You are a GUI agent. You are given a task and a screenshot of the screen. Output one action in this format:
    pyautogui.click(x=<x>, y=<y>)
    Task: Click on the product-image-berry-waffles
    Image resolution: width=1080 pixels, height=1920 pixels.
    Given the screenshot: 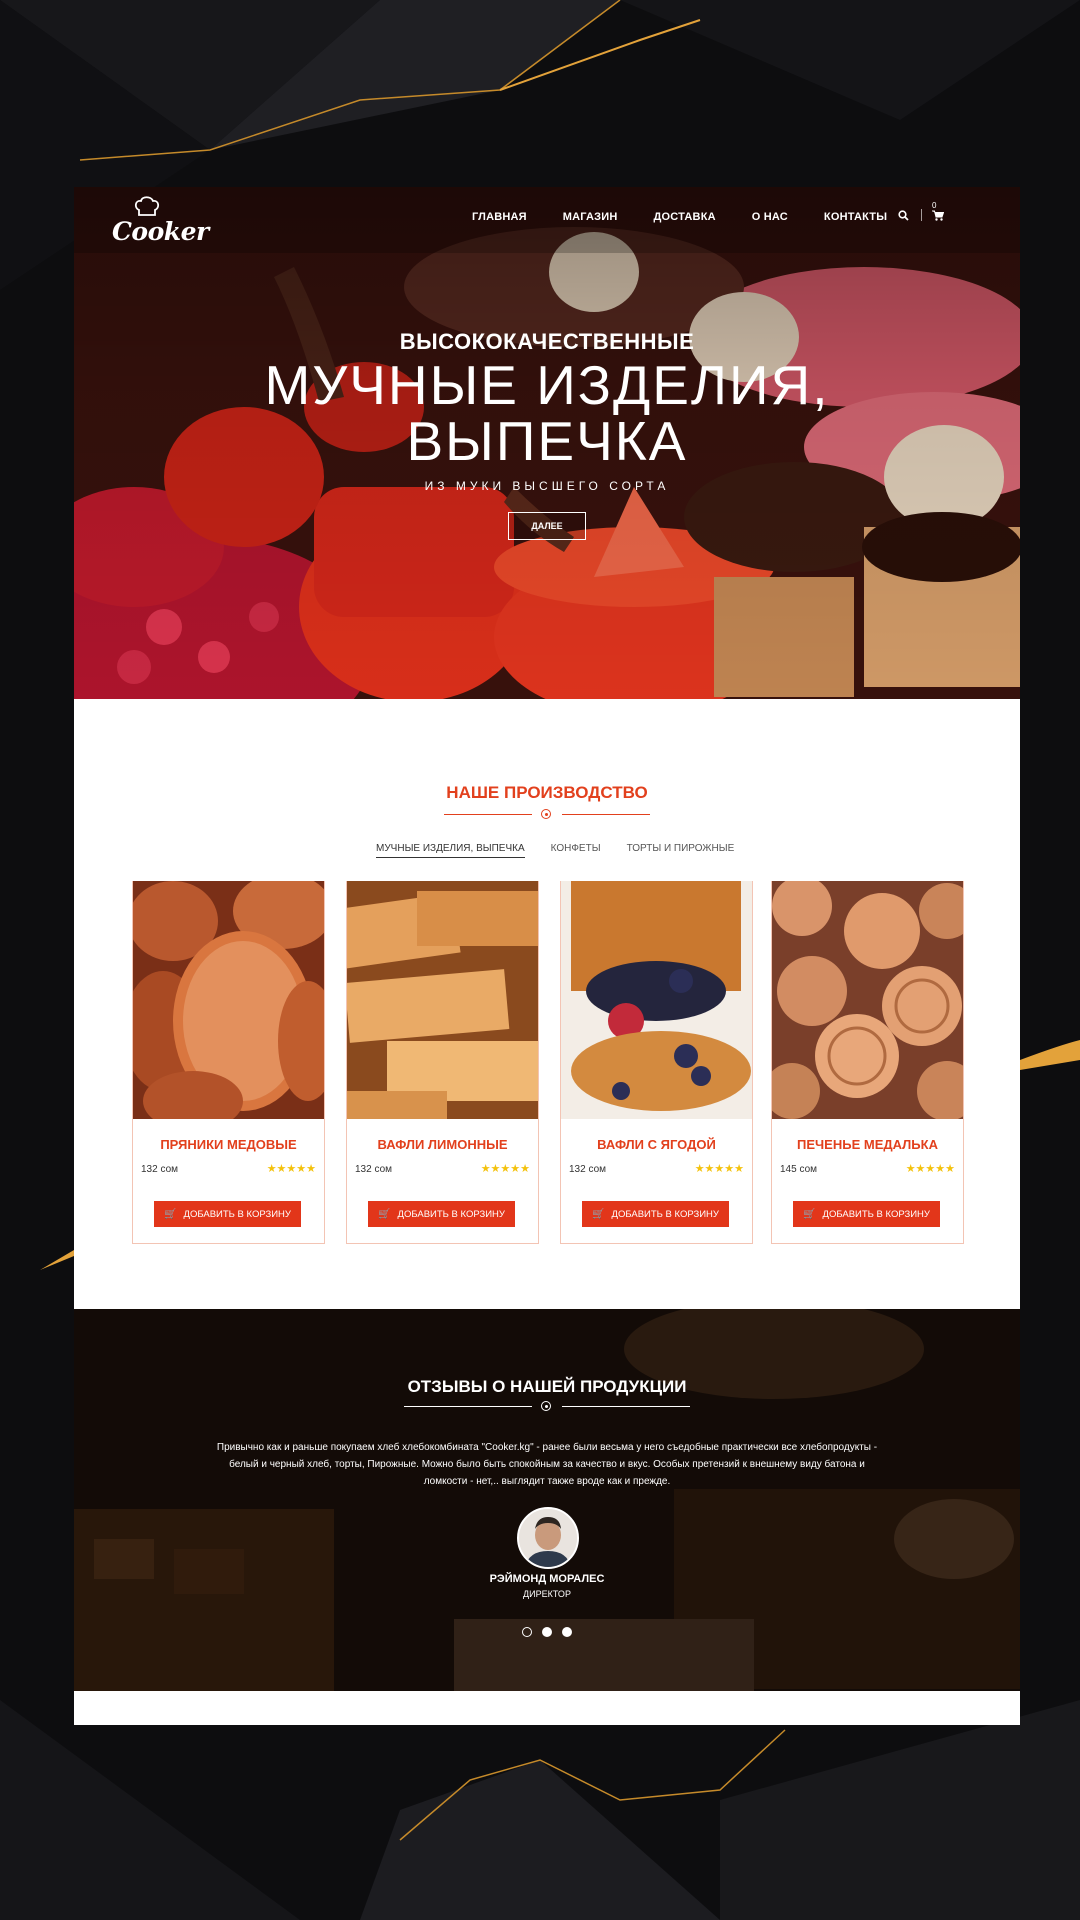 What is the action you would take?
    pyautogui.click(x=656, y=1000)
    